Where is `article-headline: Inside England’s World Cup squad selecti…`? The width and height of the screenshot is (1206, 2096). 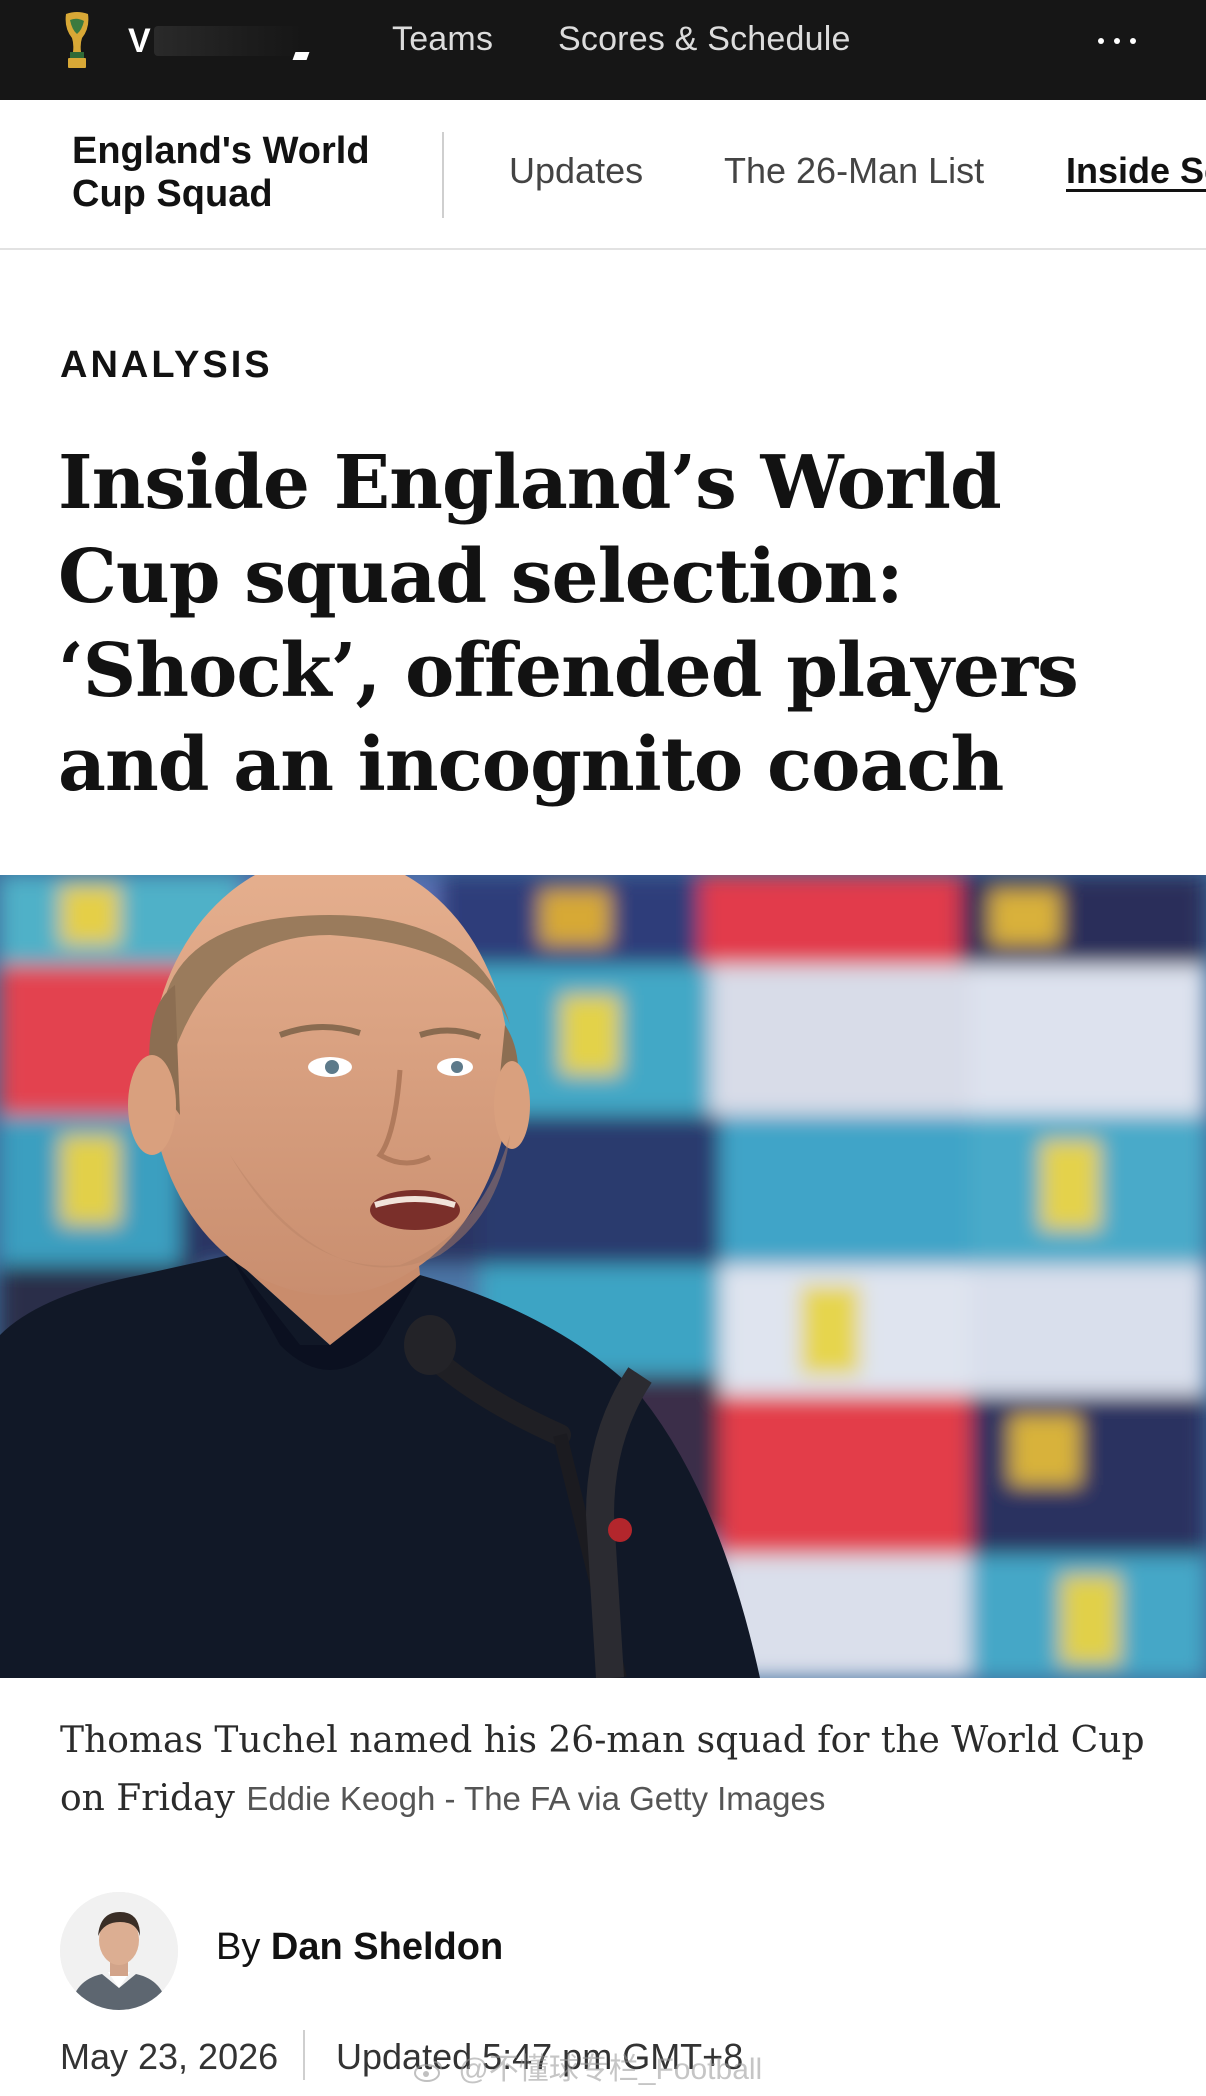
article-headline: Inside England’s World Cup squad selecti… is located at coordinates (568, 624).